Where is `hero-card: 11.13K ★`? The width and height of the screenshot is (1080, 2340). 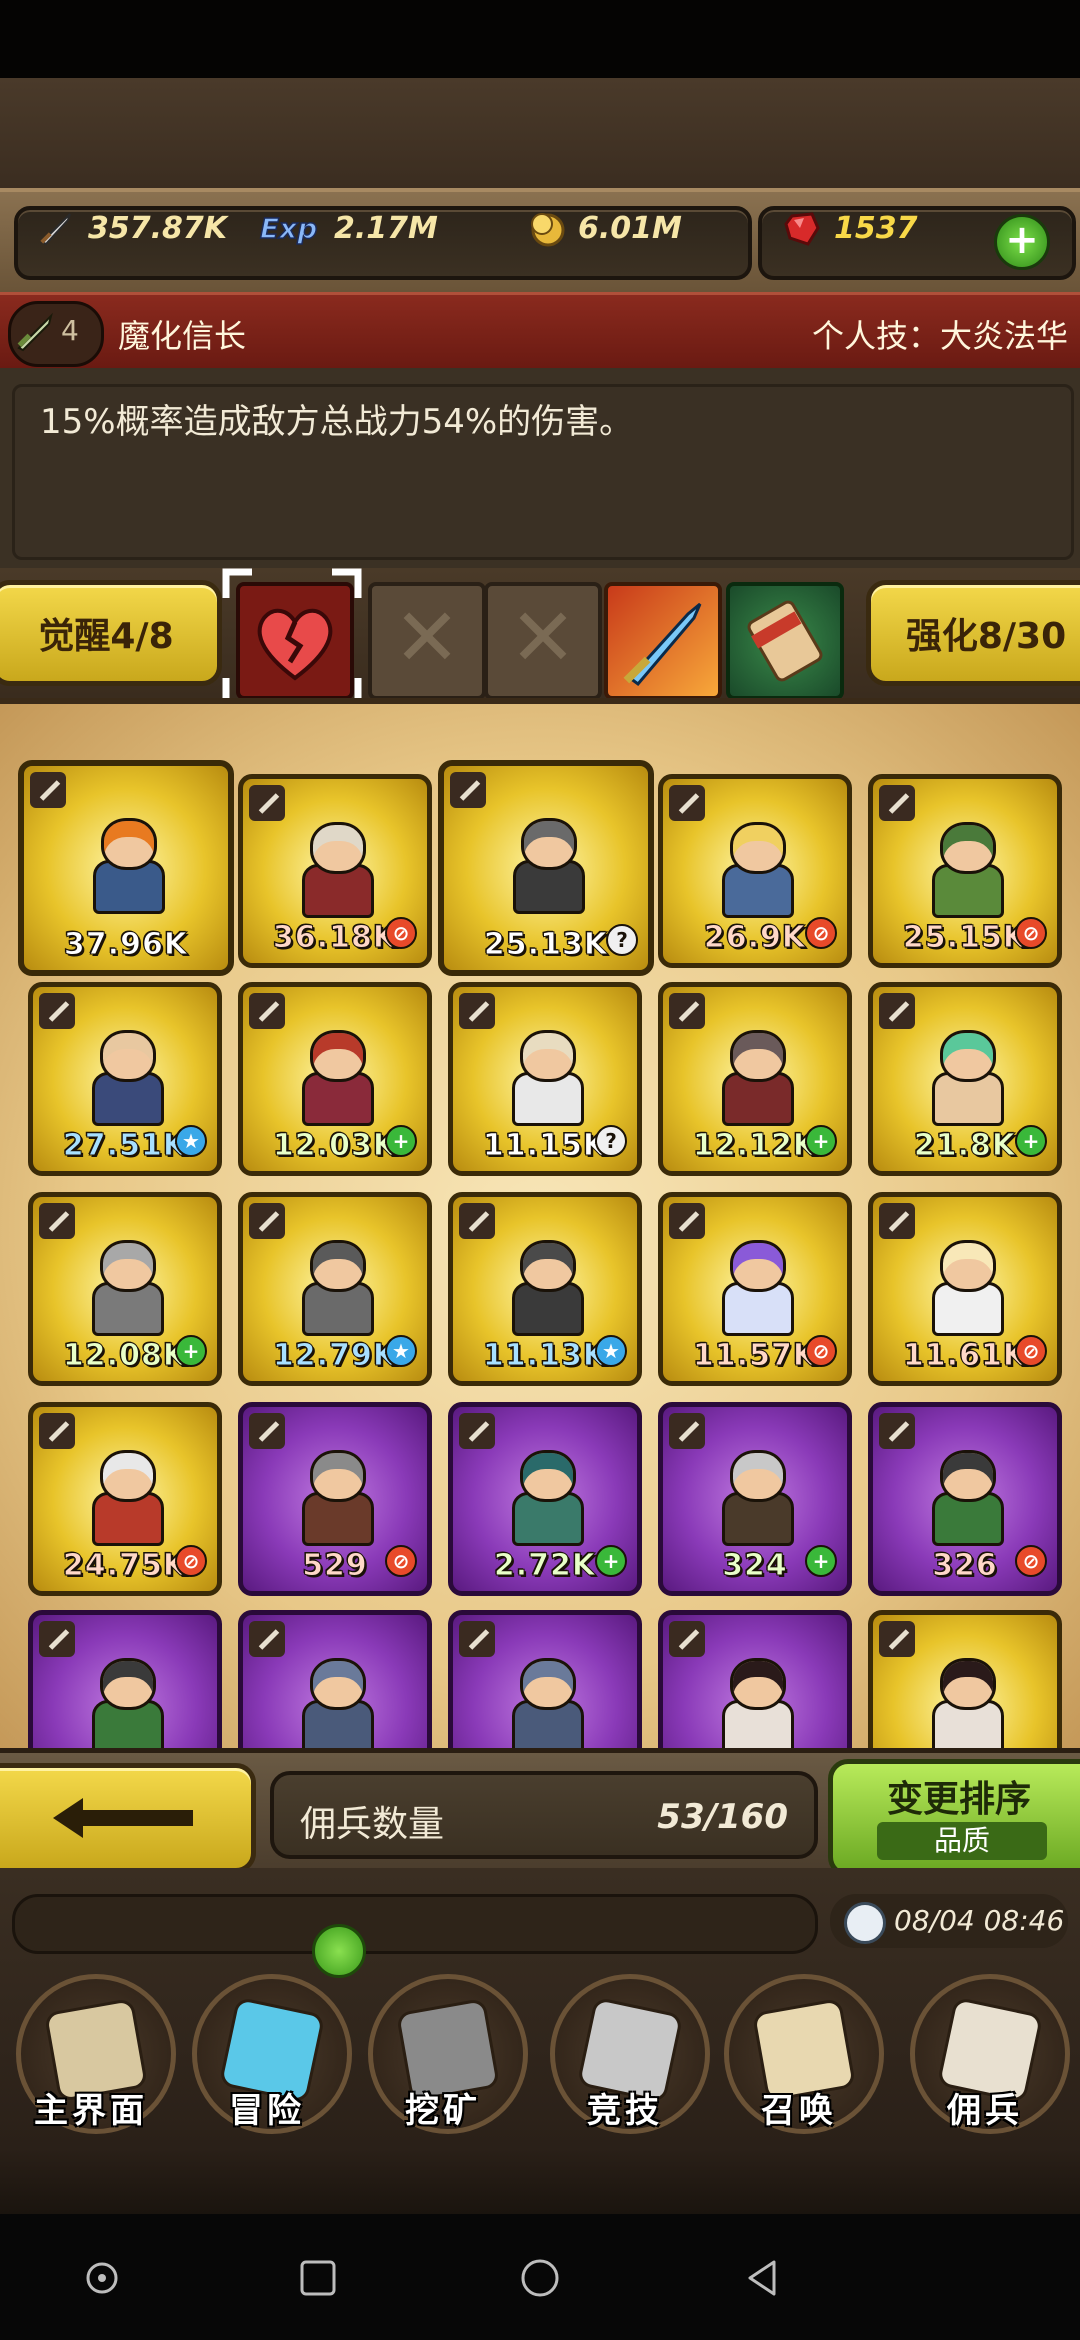
hero-card: 11.13K ★ is located at coordinates (545, 1289).